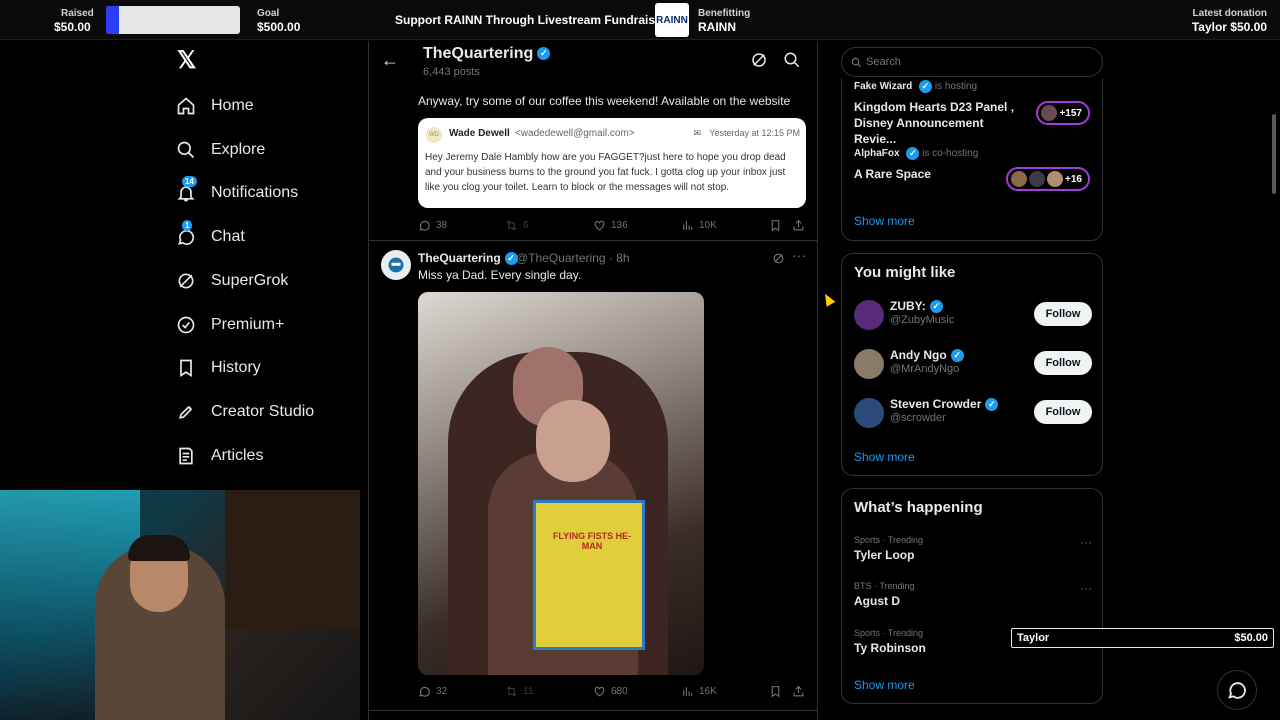 The width and height of the screenshot is (1280, 720). Describe the element at coordinates (396, 265) in the screenshot. I see `tweet-avatar` at that location.